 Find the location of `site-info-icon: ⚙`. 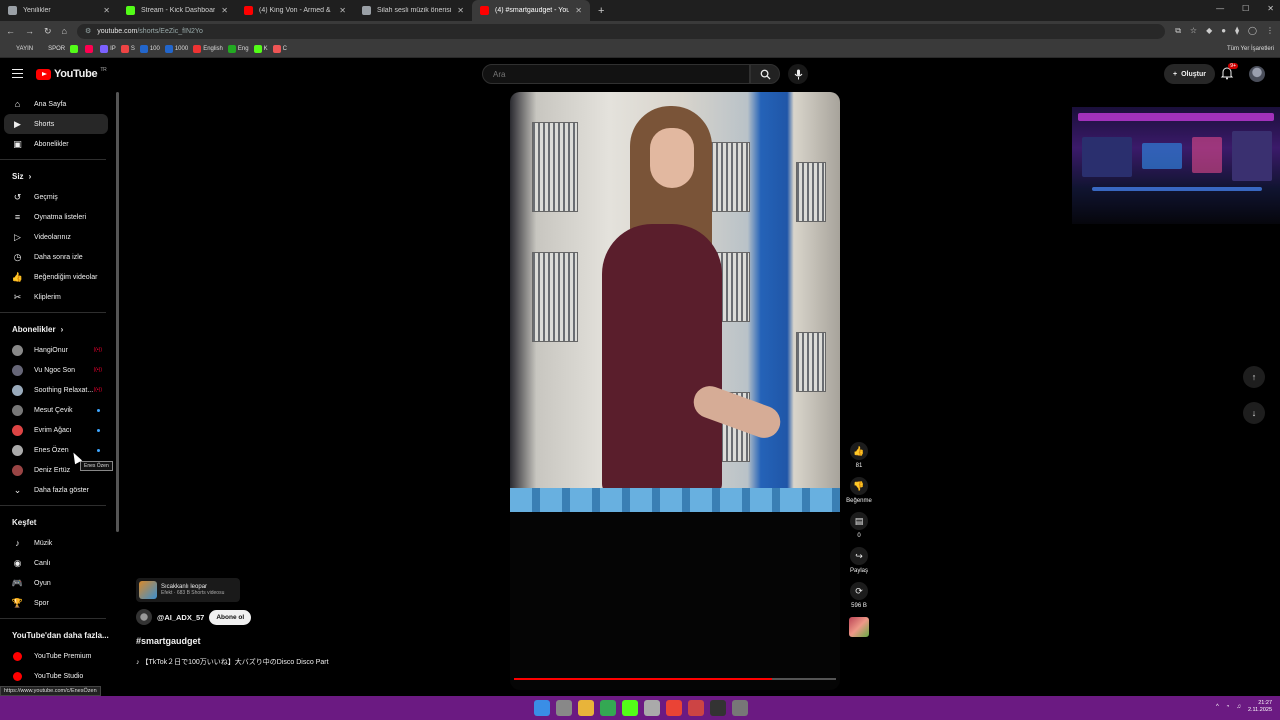

site-info-icon: ⚙ is located at coordinates (88, 31).